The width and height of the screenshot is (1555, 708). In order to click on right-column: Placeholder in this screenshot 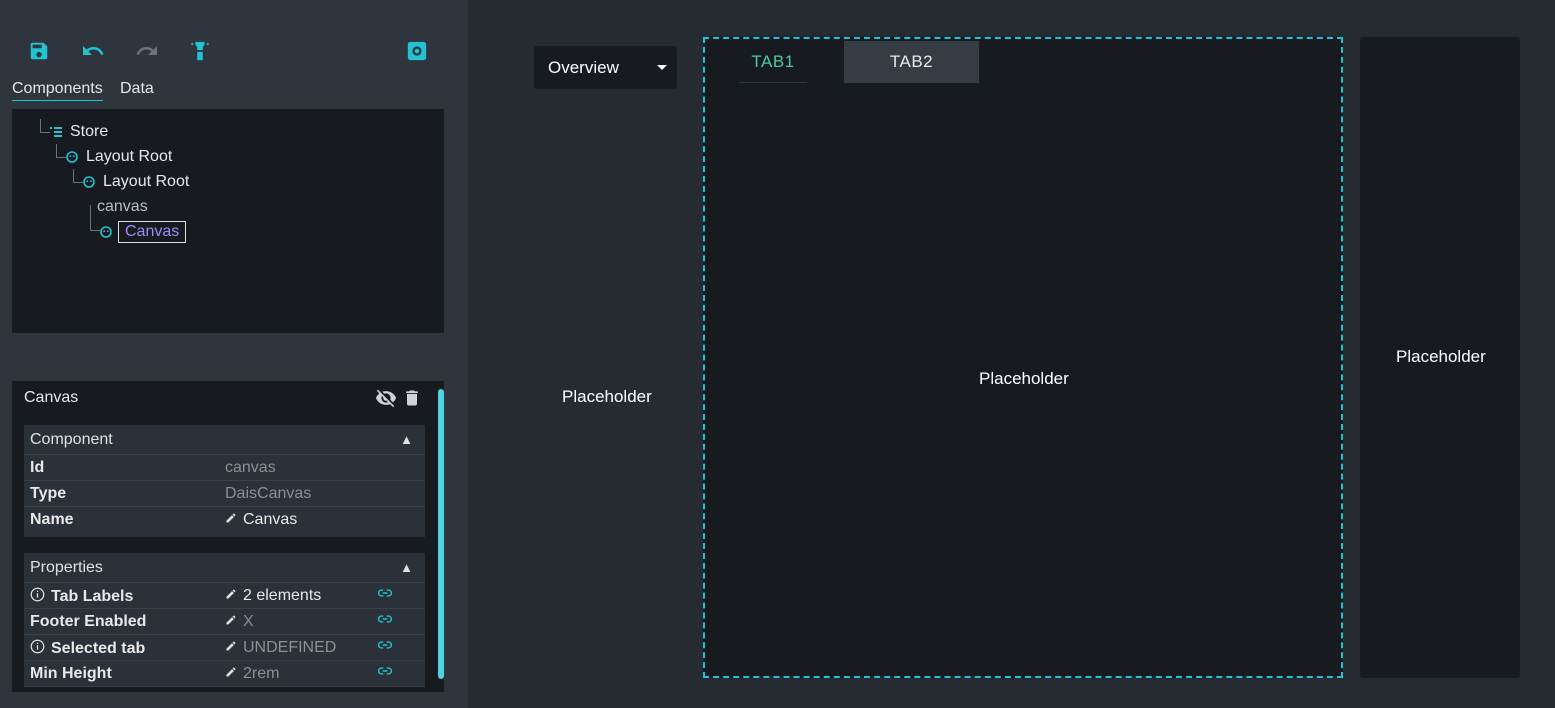, I will do `click(1440, 357)`.